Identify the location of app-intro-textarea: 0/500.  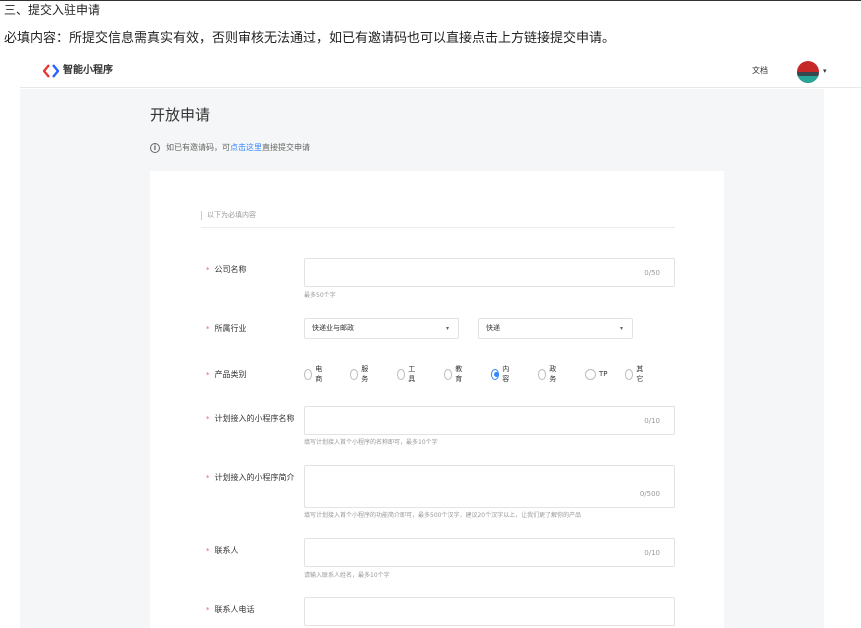
(489, 486).